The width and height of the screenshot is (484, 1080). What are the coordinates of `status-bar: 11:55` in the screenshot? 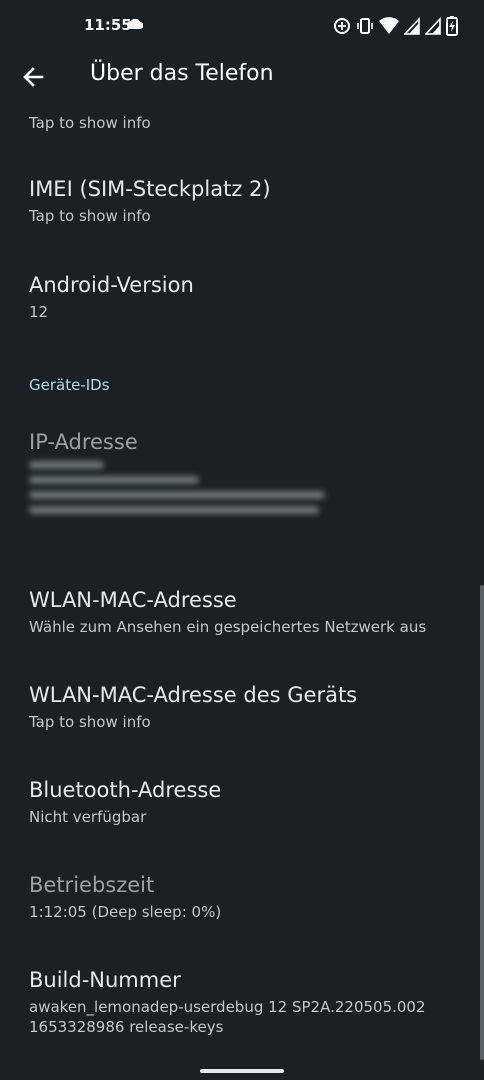 It's located at (242, 26).